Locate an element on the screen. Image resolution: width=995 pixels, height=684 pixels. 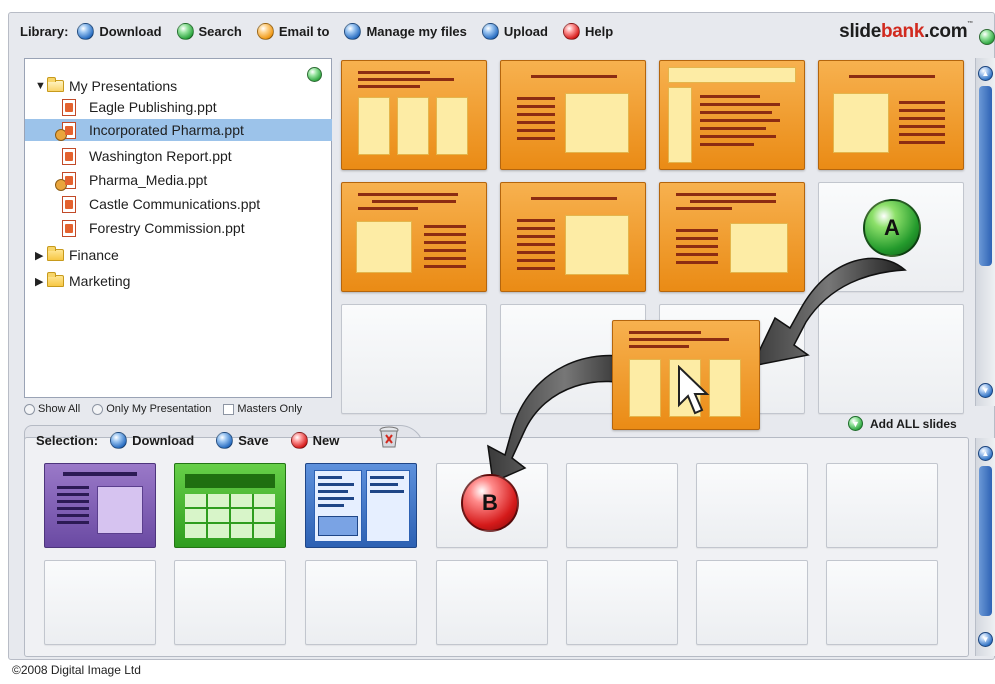
search-button: Search is located at coordinates (209, 31).